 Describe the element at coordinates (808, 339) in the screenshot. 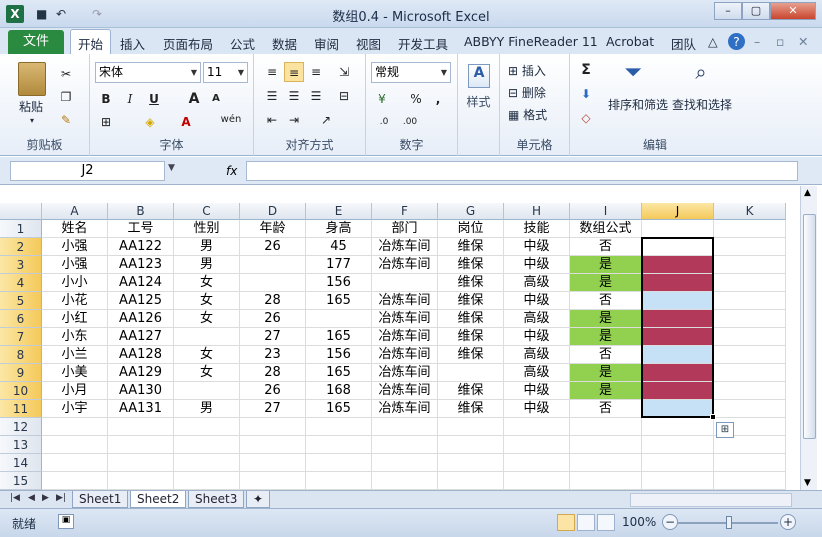

I see `vertical-scrollbar: ▲ ▼` at that location.